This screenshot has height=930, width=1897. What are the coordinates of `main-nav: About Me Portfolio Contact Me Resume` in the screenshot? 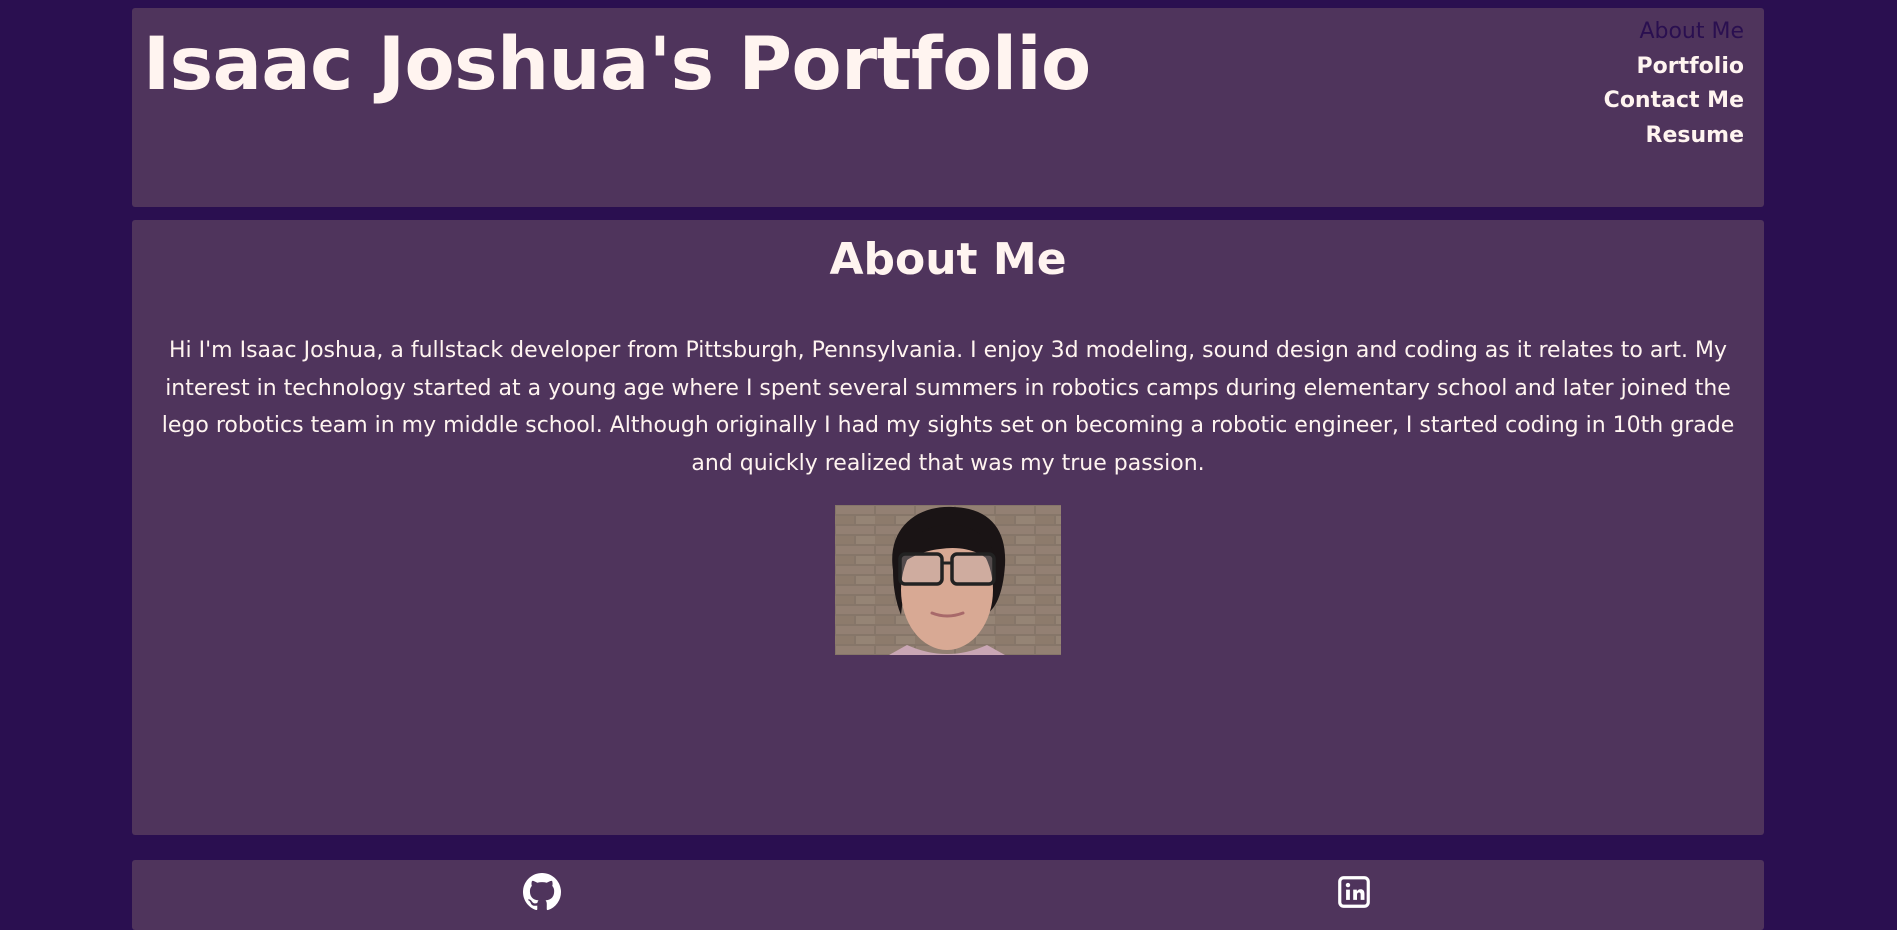 It's located at (1674, 84).